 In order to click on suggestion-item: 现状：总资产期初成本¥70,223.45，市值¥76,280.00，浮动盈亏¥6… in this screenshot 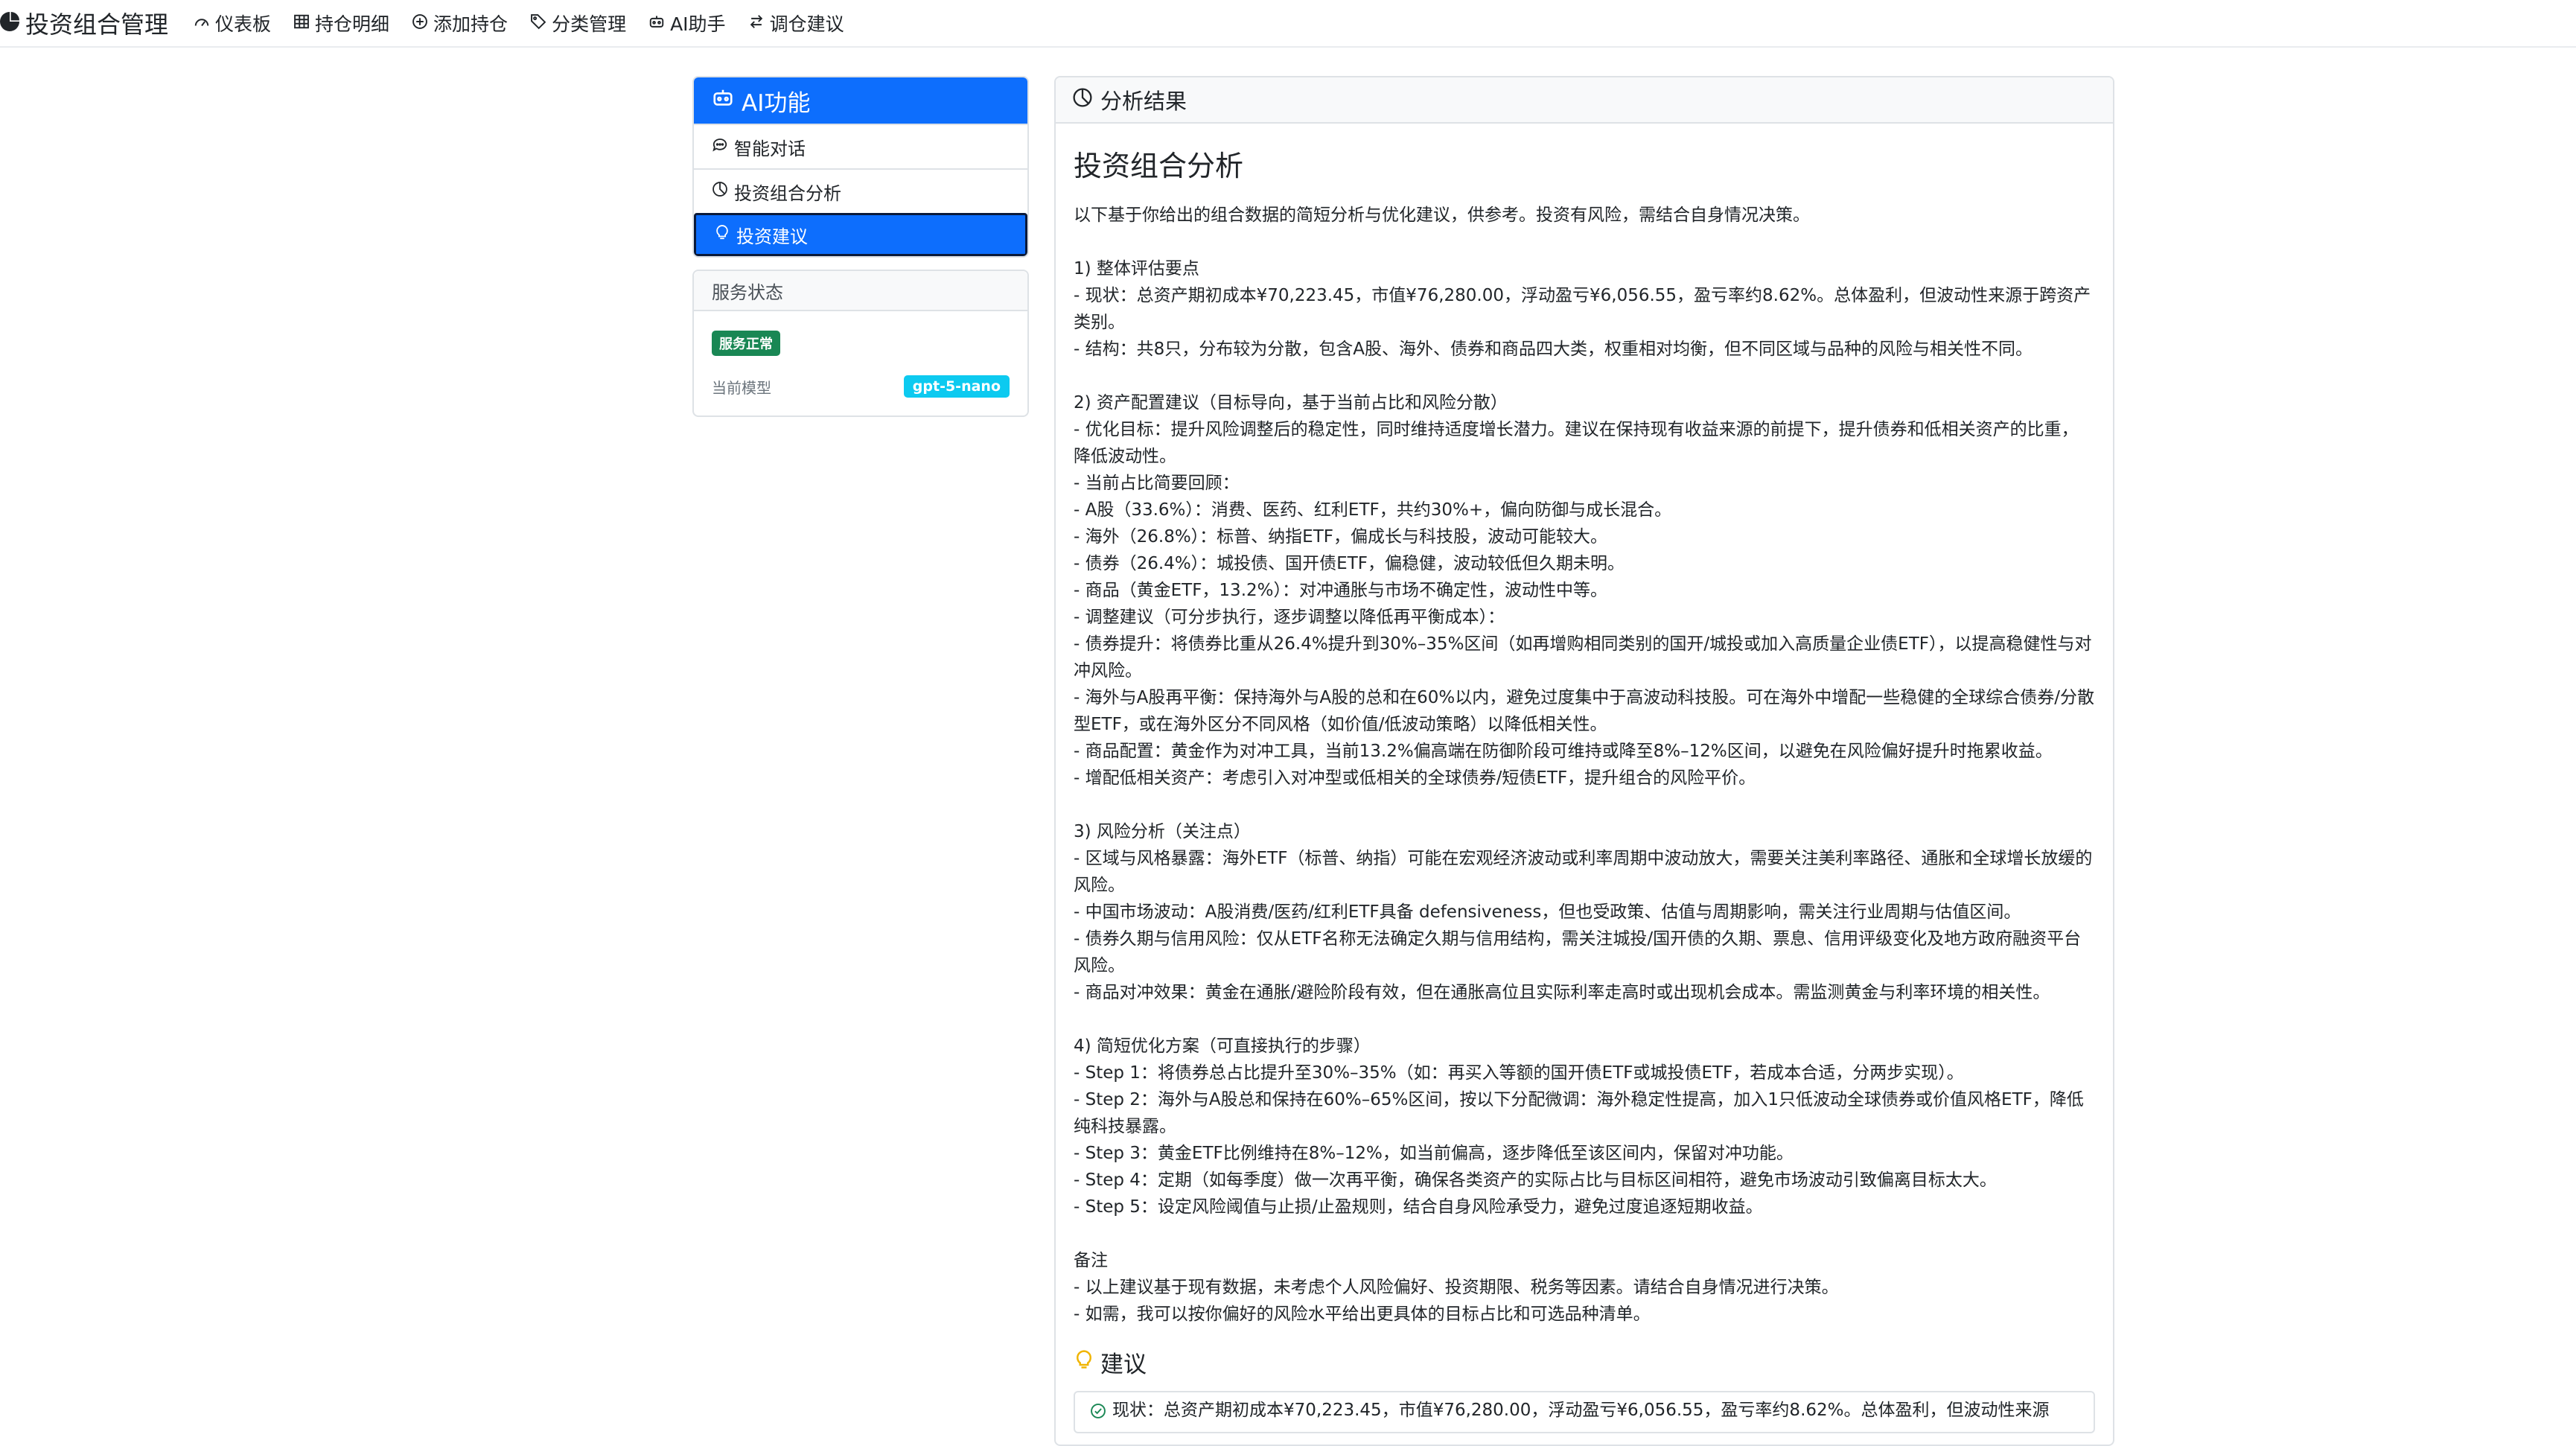, I will do `click(1584, 1412)`.